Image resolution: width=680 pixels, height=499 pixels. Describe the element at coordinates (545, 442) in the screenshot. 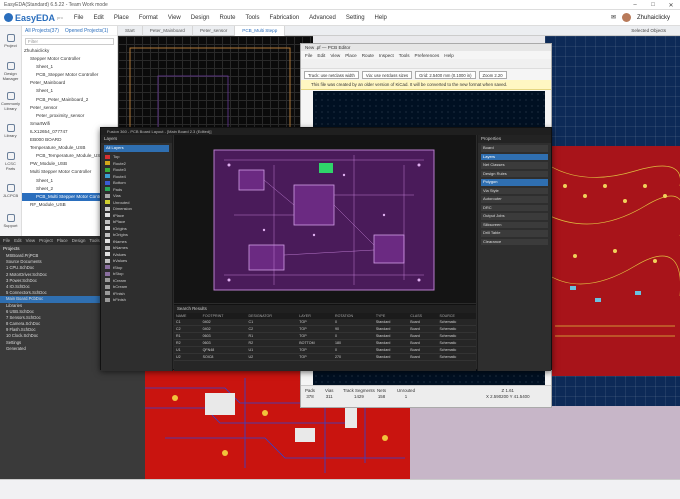

I see `secondary-canvas` at that location.